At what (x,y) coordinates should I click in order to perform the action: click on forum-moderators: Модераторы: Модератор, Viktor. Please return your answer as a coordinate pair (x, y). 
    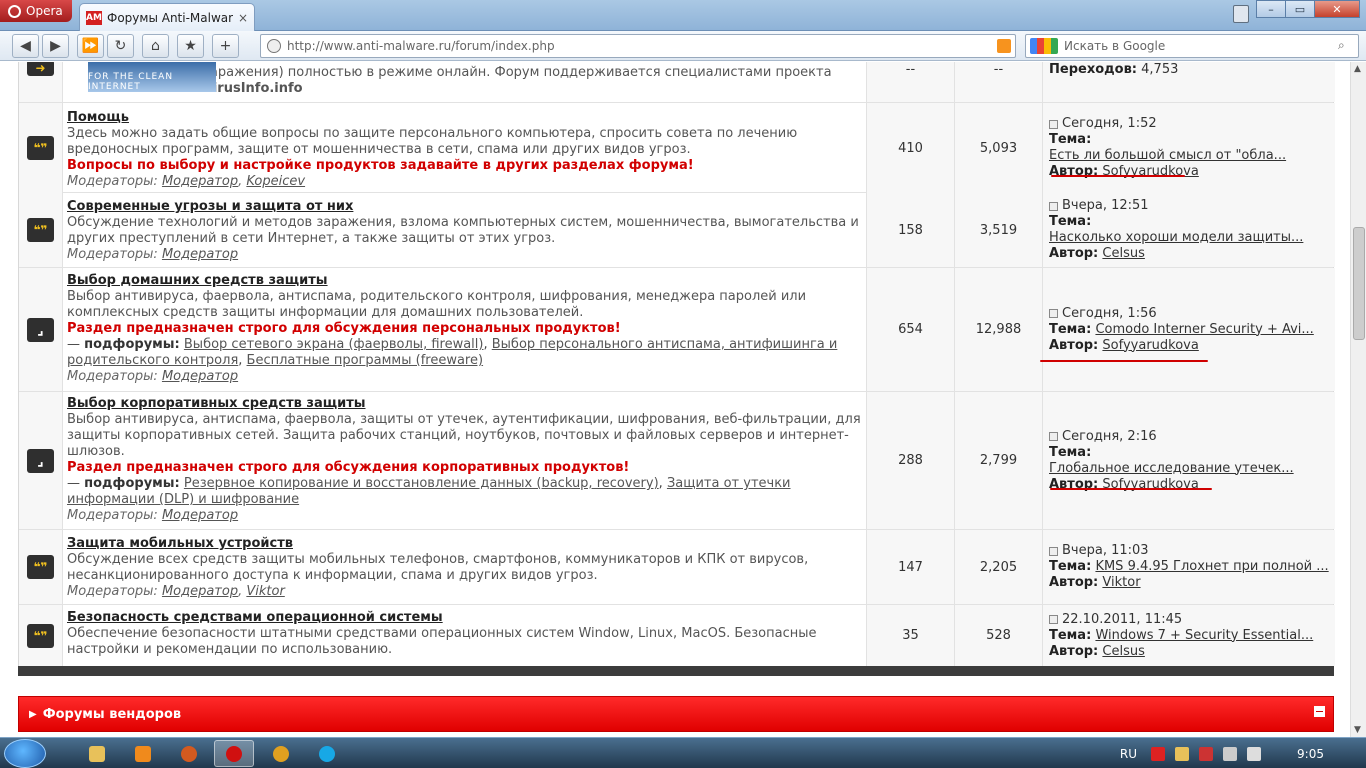
    Looking at the image, I should click on (176, 591).